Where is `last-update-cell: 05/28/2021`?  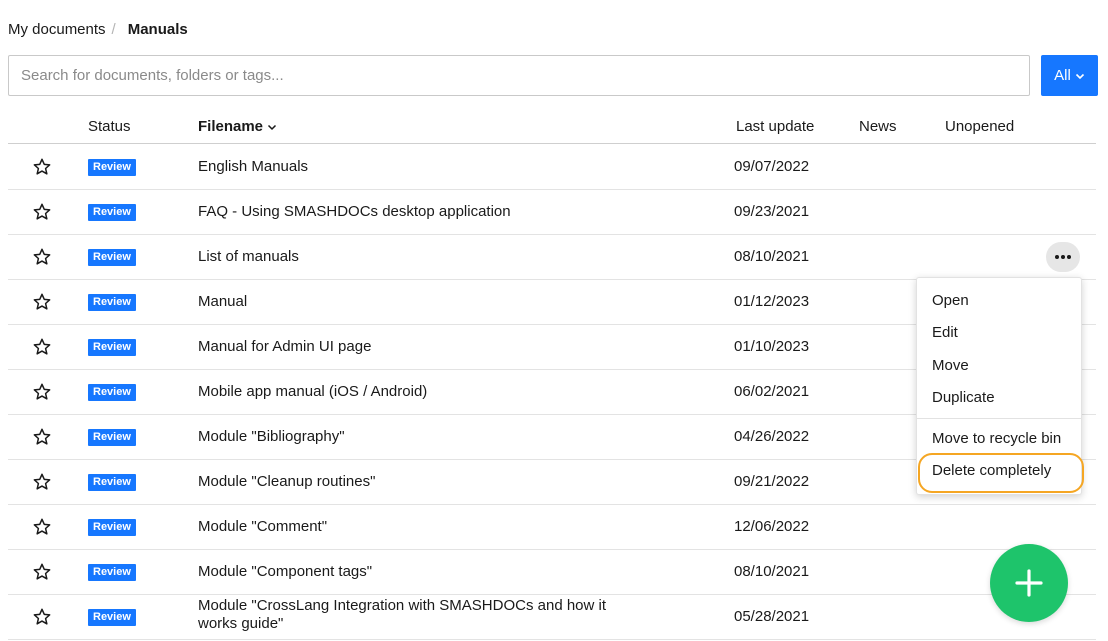 last-update-cell: 05/28/2021 is located at coordinates (772, 616).